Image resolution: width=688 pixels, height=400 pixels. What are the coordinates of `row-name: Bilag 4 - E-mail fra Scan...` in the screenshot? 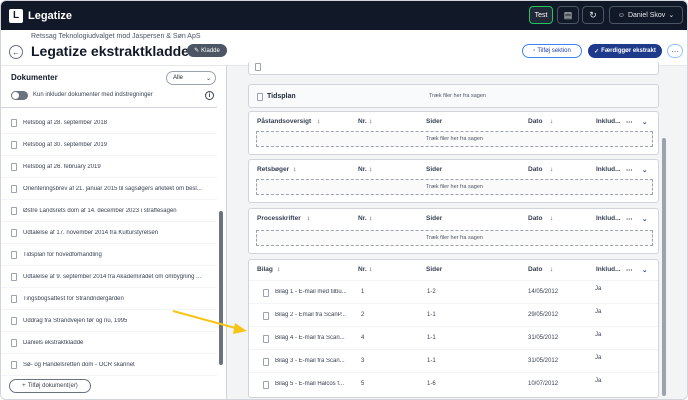 It's located at (310, 338).